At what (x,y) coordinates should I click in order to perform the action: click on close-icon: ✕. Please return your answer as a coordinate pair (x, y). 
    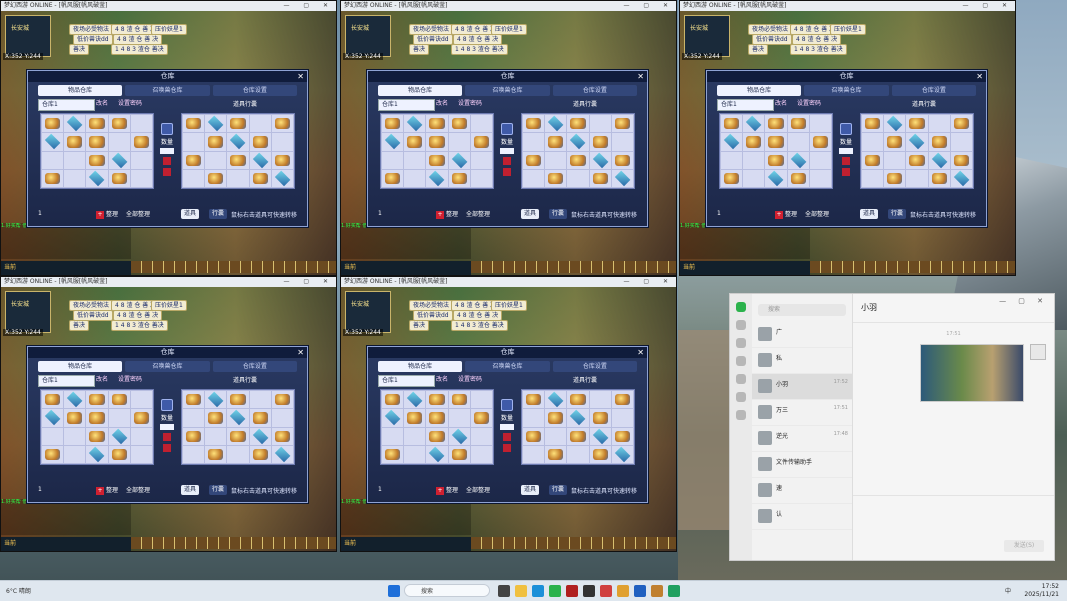
    Looking at the image, I should click on (300, 76).